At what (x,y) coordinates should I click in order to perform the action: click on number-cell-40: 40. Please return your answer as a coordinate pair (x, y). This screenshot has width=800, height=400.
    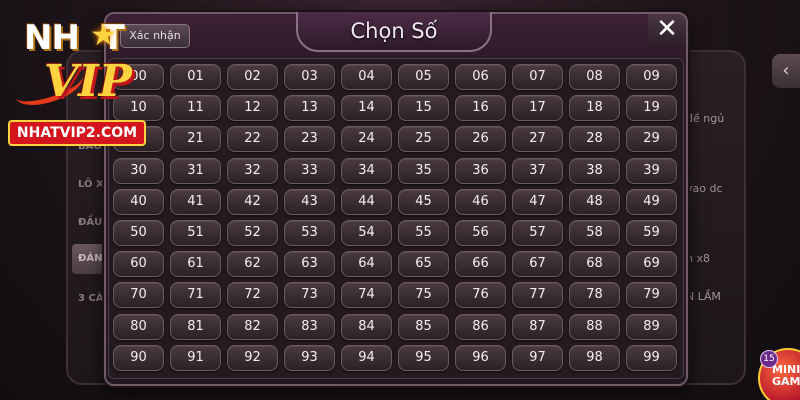
    Looking at the image, I should click on (138, 201).